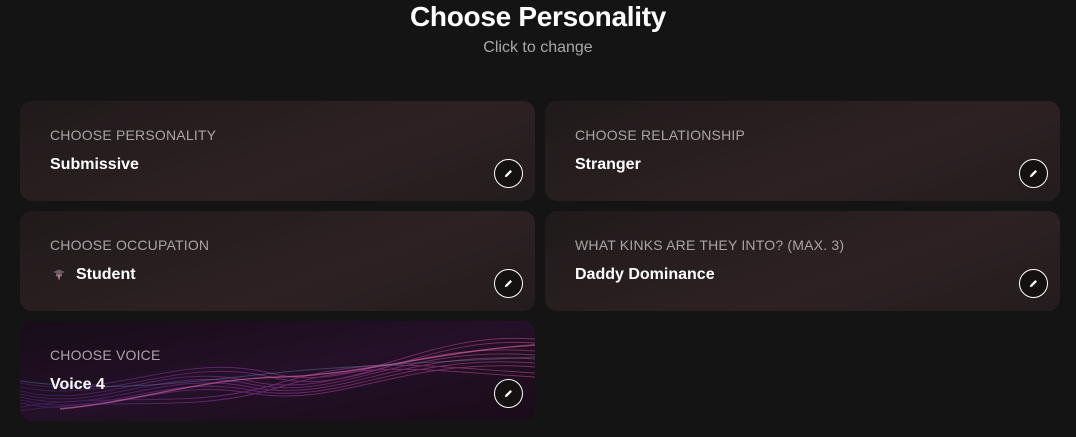 Image resolution: width=1076 pixels, height=437 pixels. I want to click on relationship-value: Stranger, so click(608, 165).